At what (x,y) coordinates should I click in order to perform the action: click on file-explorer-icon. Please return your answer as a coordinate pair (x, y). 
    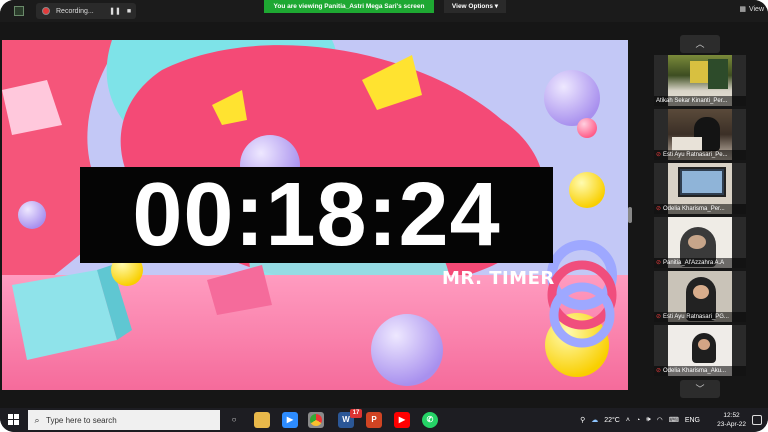
    Looking at the image, I should click on (262, 420).